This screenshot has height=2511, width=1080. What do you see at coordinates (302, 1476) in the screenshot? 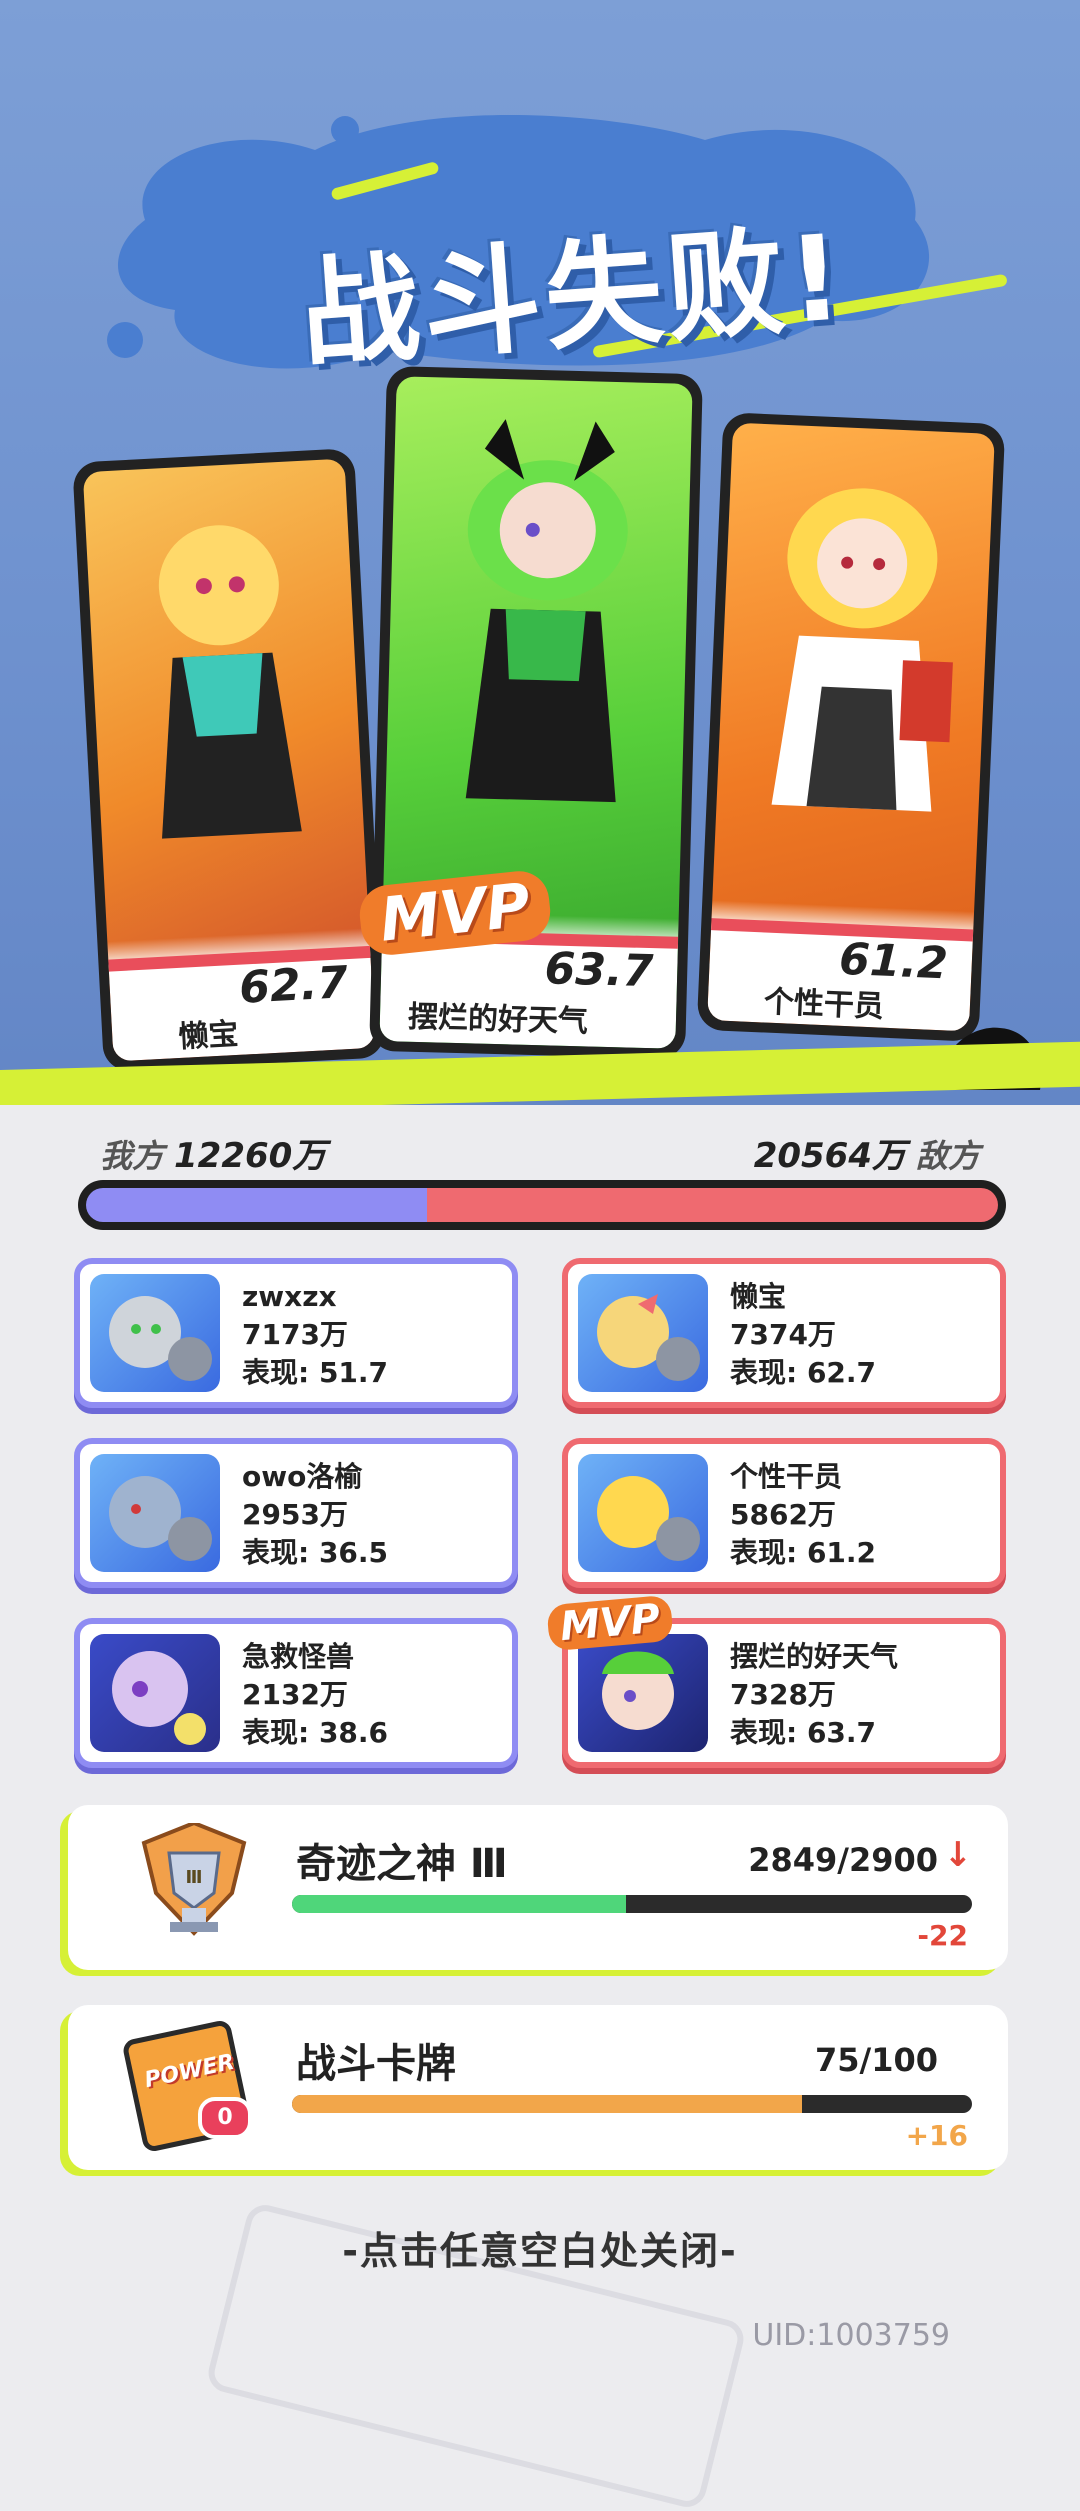
I see `player-name: owo洛榆` at bounding box center [302, 1476].